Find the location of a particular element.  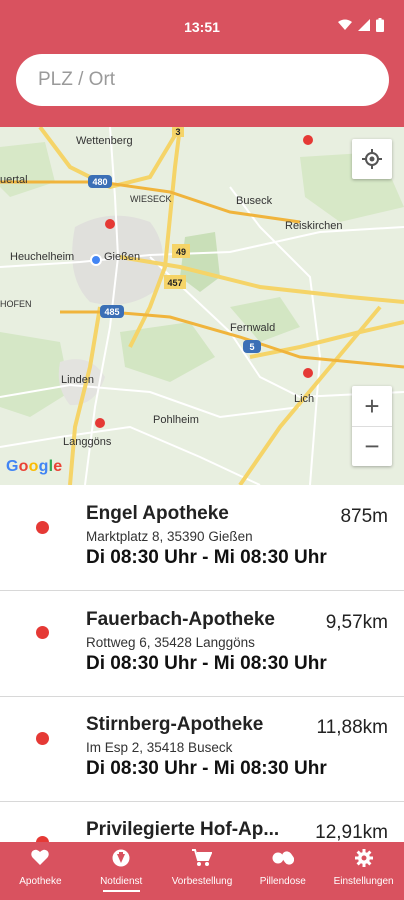

status-icons is located at coordinates (361, 25).